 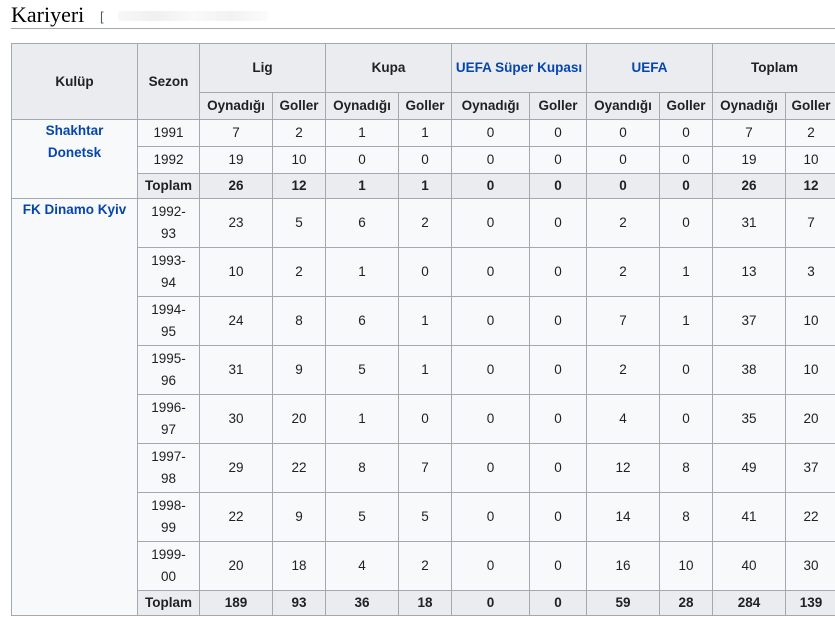 What do you see at coordinates (102, 16) in the screenshot?
I see `edit-section-link: [` at bounding box center [102, 16].